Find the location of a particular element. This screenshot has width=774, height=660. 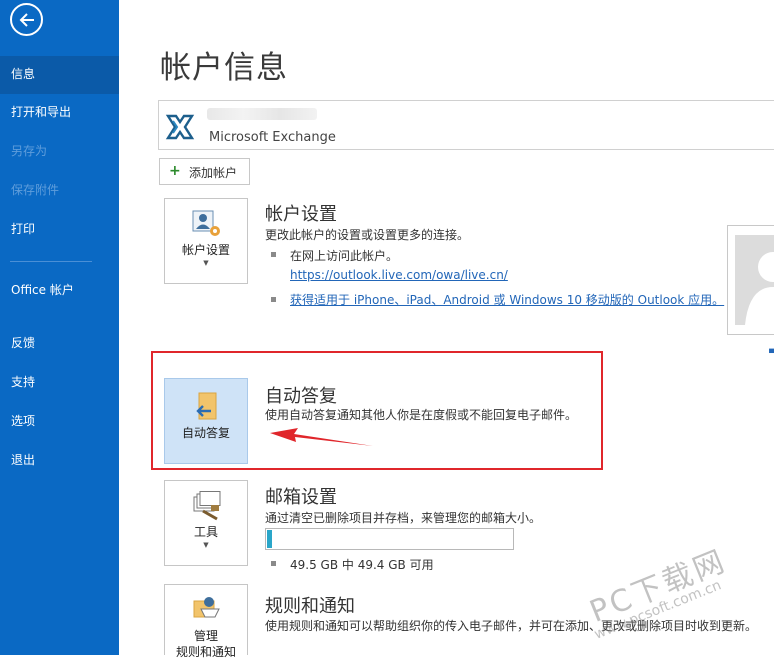

nav-print: 打印 is located at coordinates (59, 229).